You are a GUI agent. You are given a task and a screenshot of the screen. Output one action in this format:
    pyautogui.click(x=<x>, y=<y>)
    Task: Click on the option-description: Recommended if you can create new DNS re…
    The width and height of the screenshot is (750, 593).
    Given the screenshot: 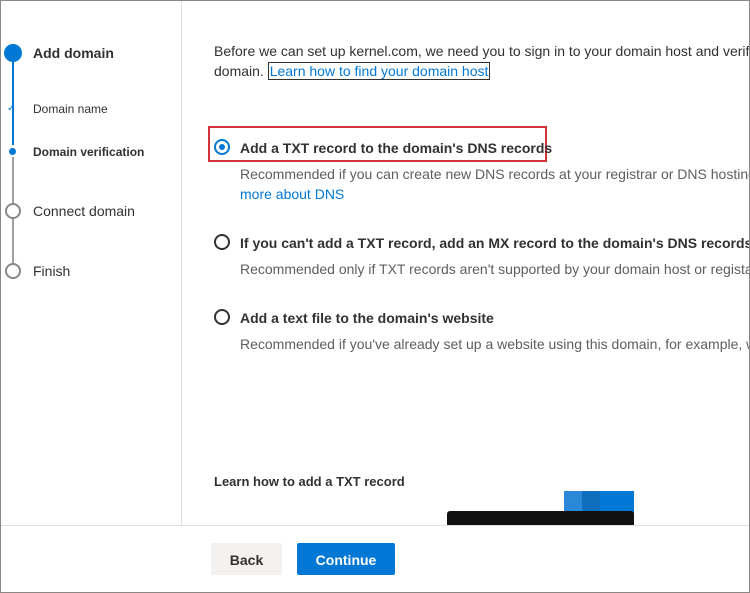 What is the action you would take?
    pyautogui.click(x=494, y=174)
    